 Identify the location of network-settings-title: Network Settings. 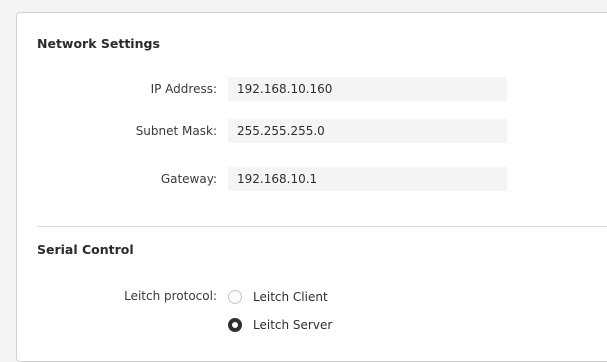
(98, 43).